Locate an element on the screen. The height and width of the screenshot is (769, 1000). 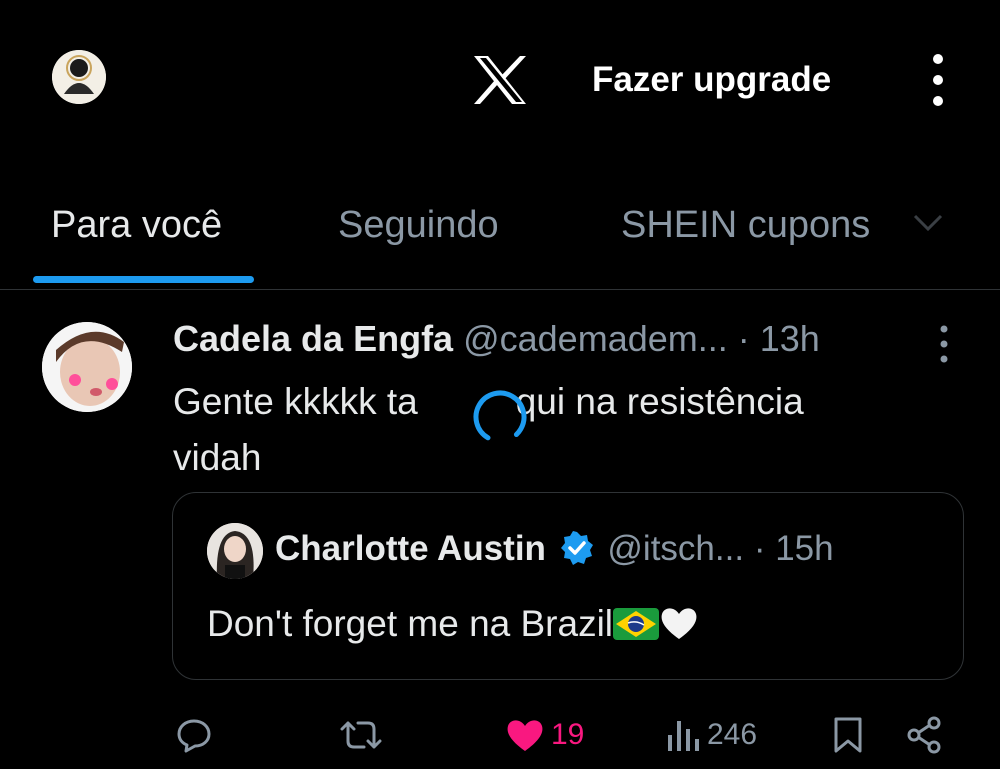
repost-icon is located at coordinates (361, 735).